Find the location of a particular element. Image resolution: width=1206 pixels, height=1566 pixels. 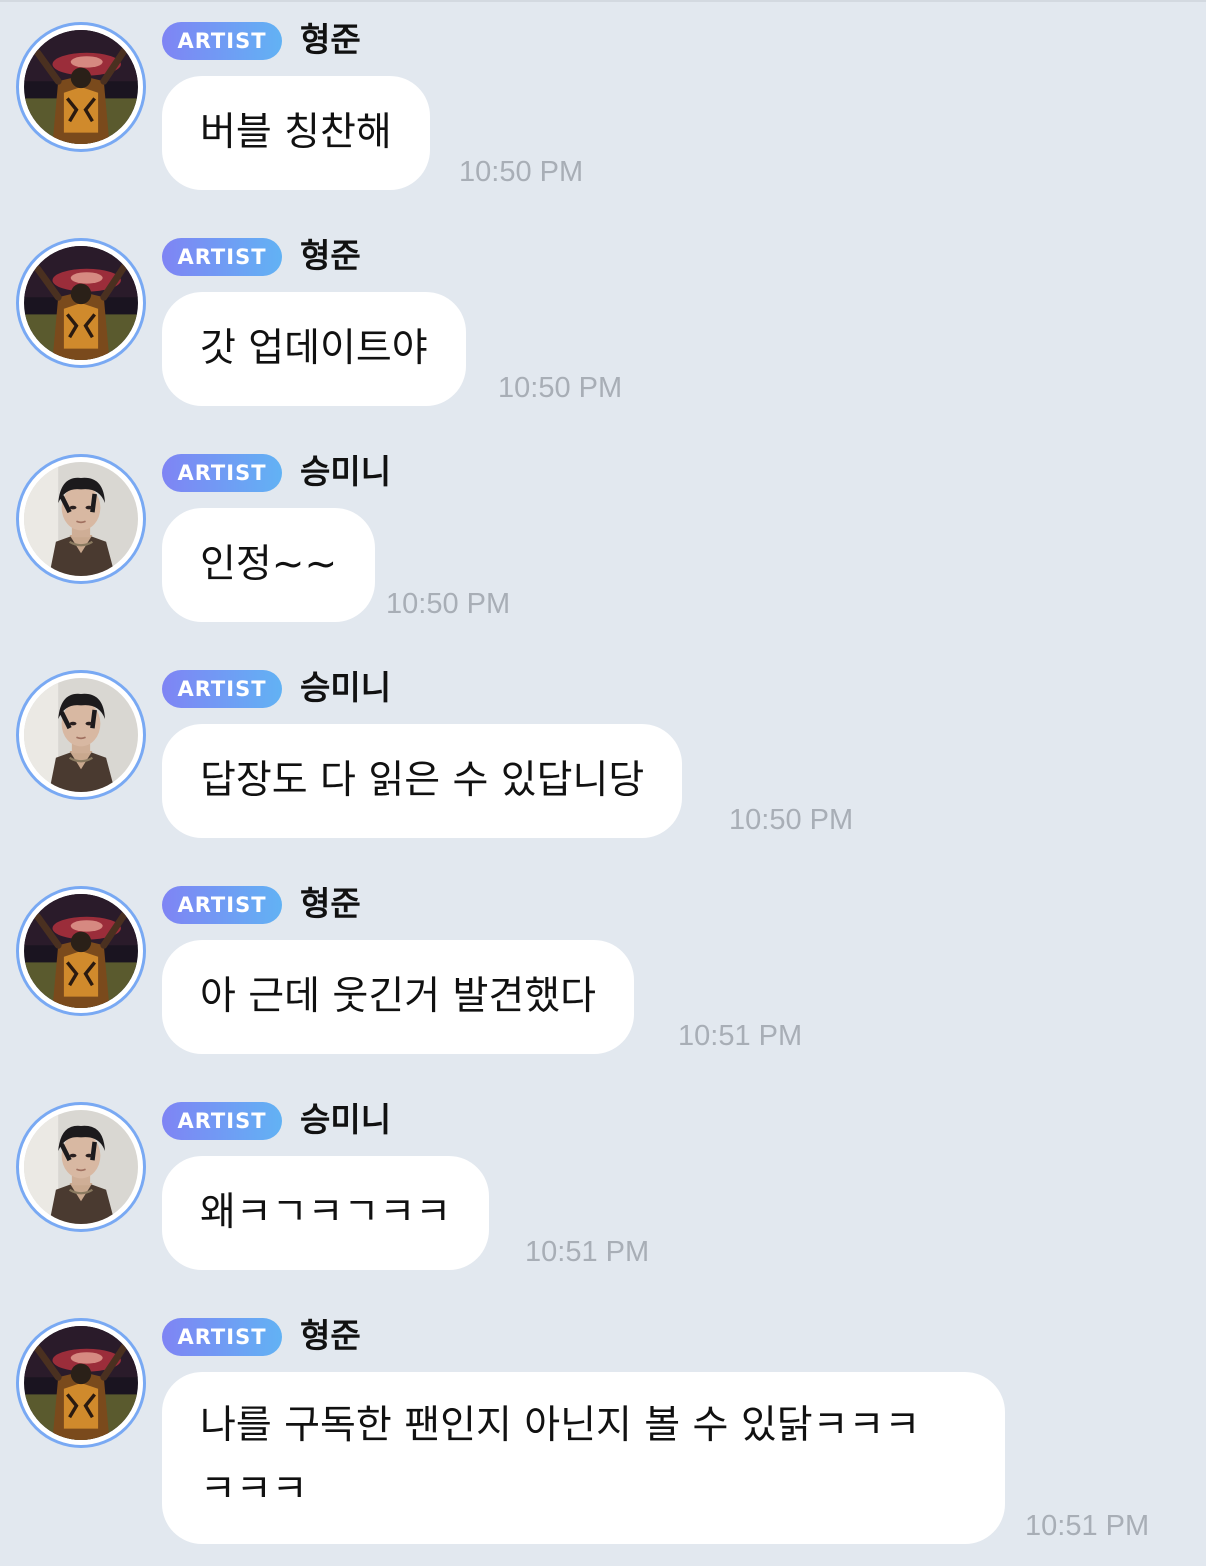

message-bubble: 갓 업데이트야 is located at coordinates (314, 349).